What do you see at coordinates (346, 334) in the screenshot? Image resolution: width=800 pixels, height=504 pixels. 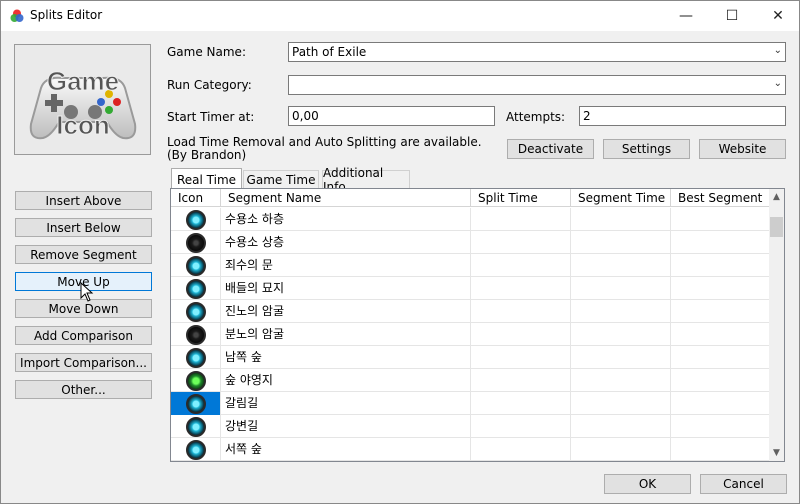 I see `segment-name-cell: 분노의 암굴` at bounding box center [346, 334].